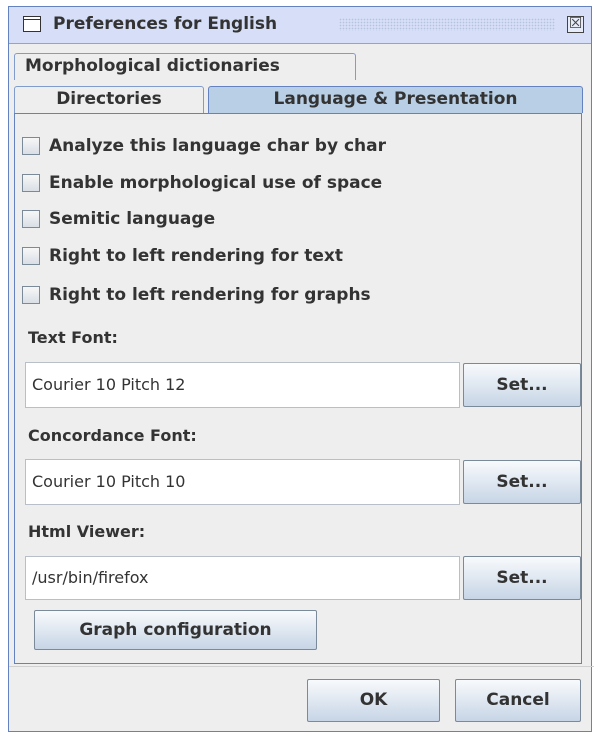 The image size is (594, 735). I want to click on checkbox-label: Right to left rendering for text, so click(196, 256).